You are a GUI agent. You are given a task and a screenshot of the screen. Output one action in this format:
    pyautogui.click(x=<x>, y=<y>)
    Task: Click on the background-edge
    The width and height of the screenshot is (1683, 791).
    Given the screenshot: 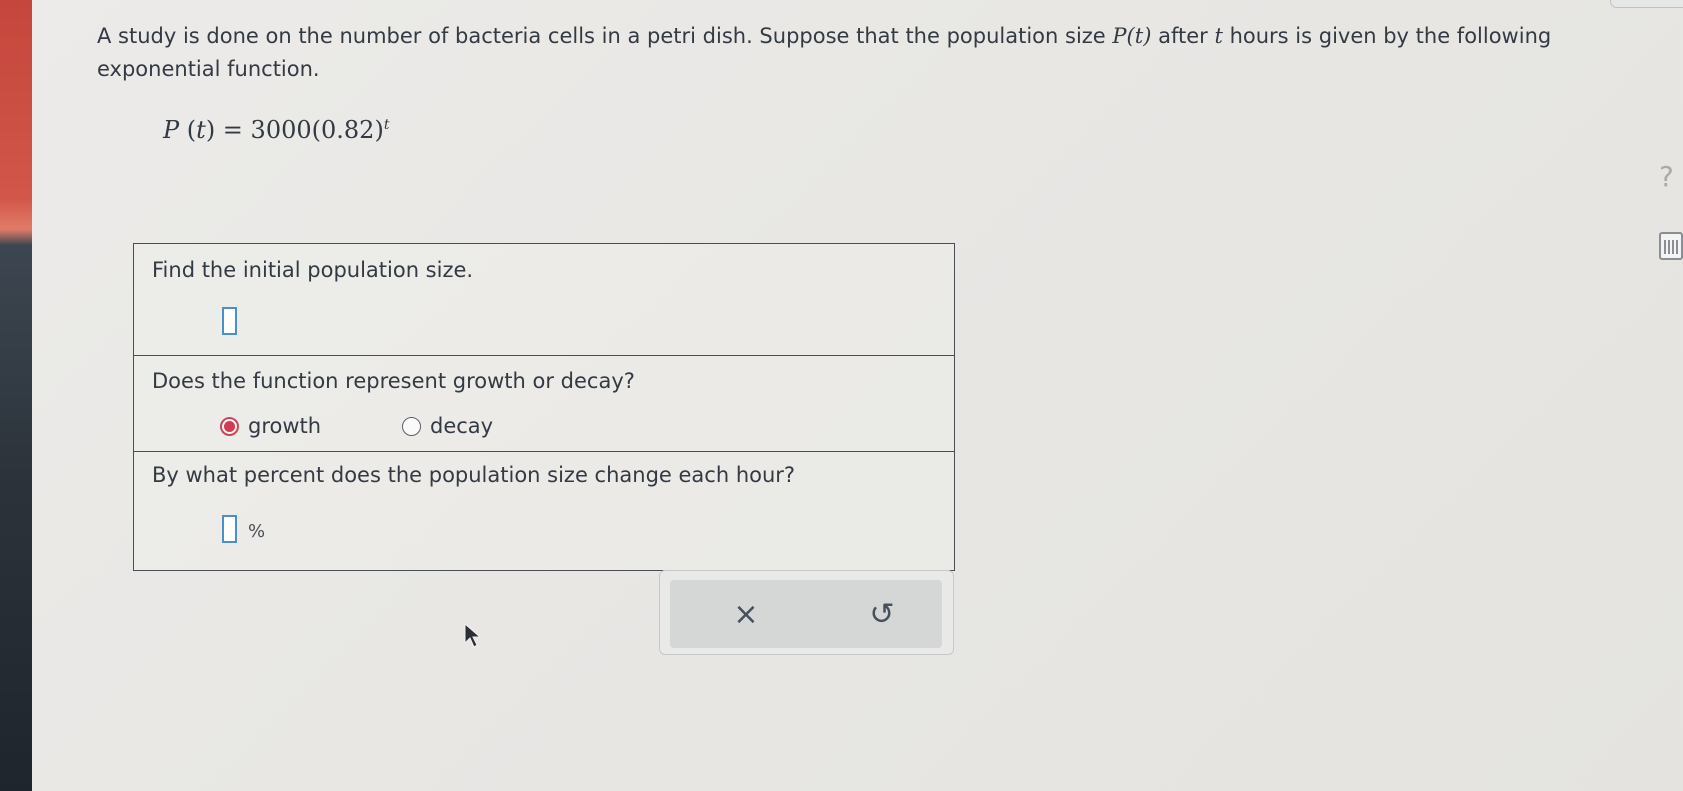 What is the action you would take?
    pyautogui.click(x=16, y=395)
    